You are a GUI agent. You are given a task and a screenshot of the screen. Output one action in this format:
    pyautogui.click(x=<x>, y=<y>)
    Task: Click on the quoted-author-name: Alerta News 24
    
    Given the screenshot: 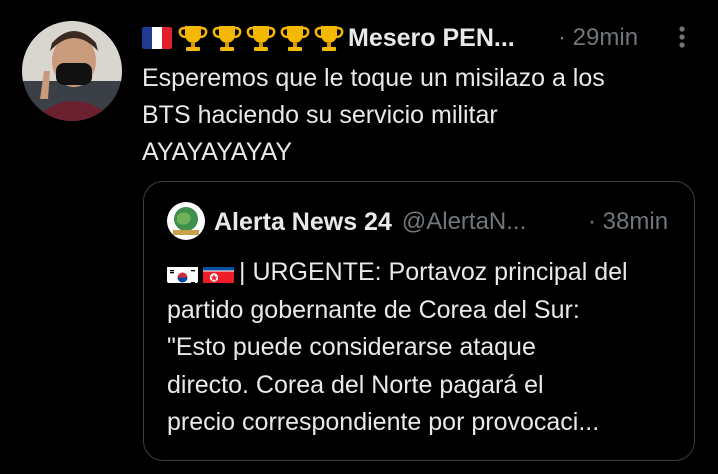 What is the action you would take?
    pyautogui.click(x=303, y=222)
    